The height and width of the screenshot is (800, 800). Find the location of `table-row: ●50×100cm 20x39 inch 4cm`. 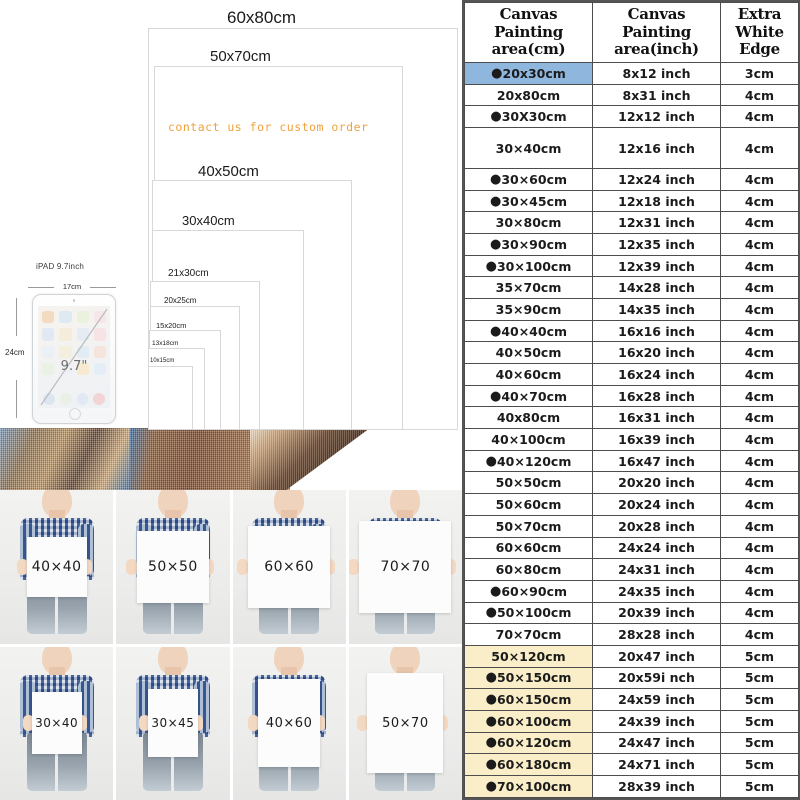

table-row: ●50×100cm 20x39 inch 4cm is located at coordinates (631, 613).